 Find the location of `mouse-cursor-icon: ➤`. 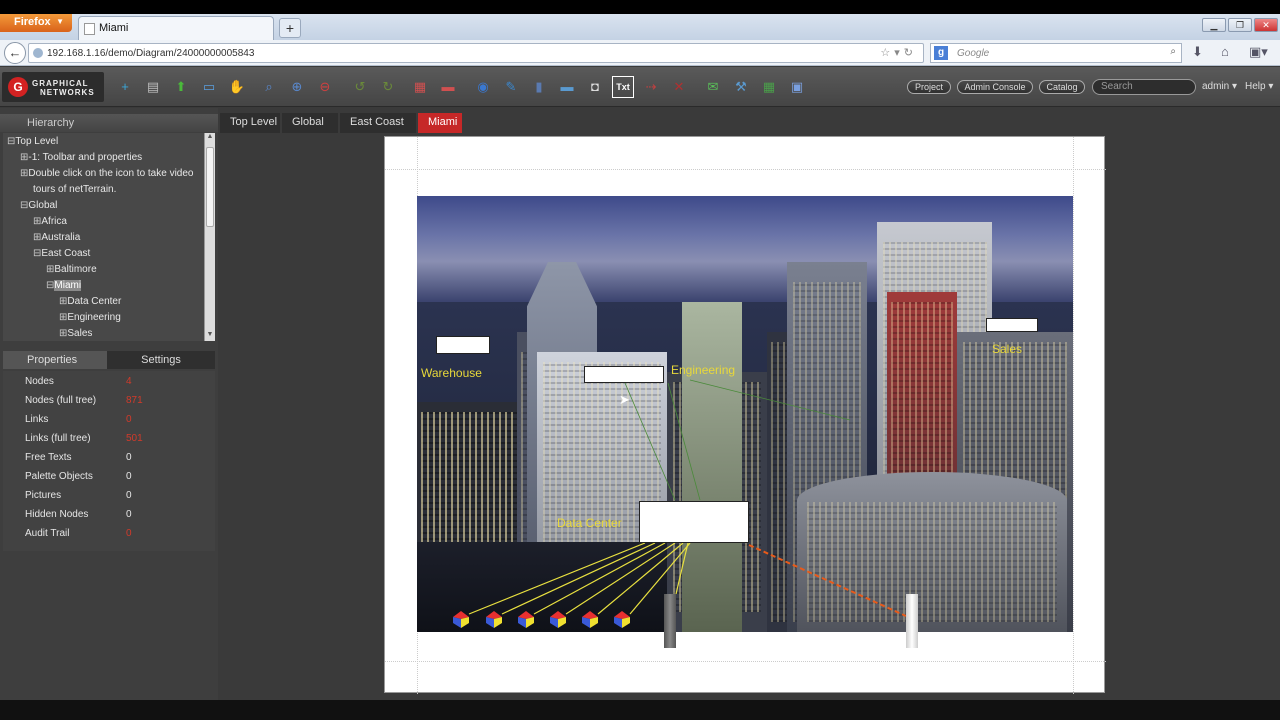

mouse-cursor-icon: ➤ is located at coordinates (624, 399).